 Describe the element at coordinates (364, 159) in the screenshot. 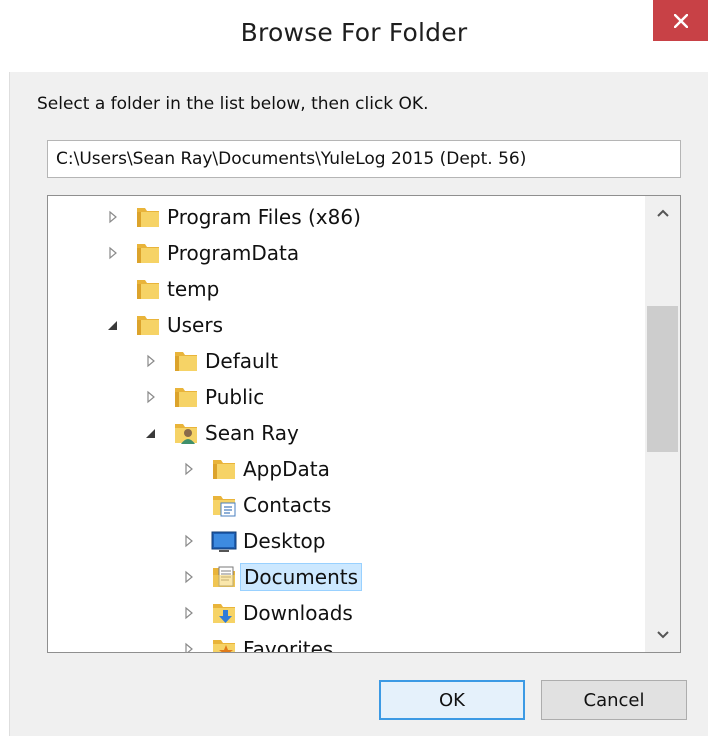

I see `folder-path-field` at that location.